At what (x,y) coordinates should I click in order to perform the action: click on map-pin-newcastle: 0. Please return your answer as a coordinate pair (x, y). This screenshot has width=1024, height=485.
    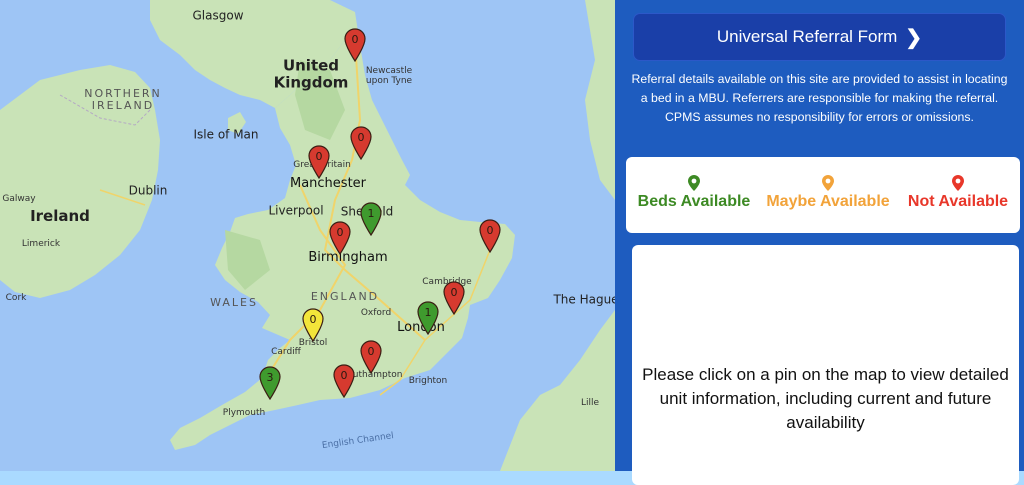
    Looking at the image, I should click on (355, 45).